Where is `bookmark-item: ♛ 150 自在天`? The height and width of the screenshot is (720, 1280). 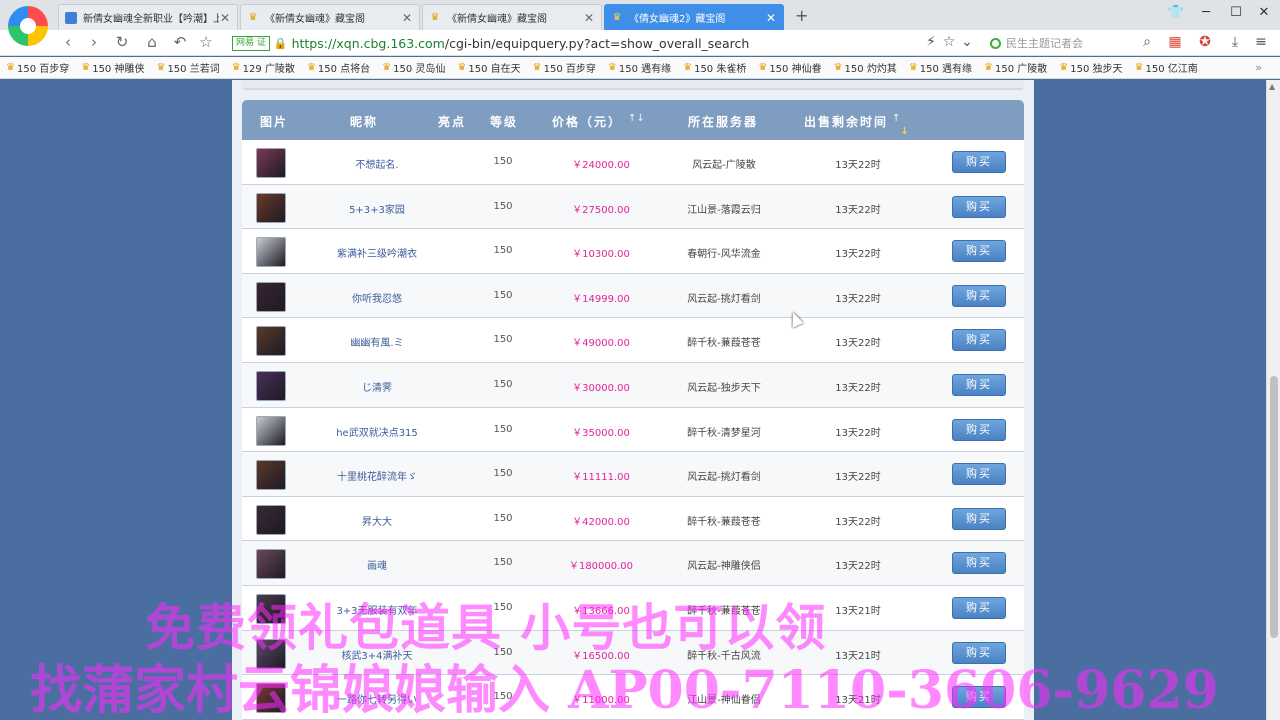
bookmark-item: ♛ 150 自在天 is located at coordinates (488, 67).